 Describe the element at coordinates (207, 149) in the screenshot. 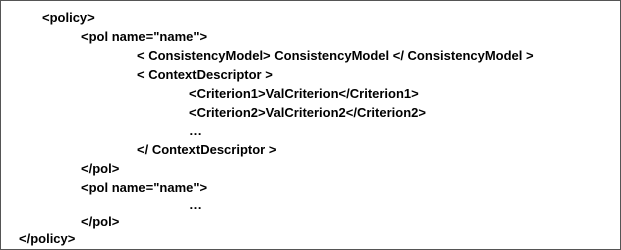

I see `code-line-context-descriptor-close: </ ContextDescriptor >` at that location.